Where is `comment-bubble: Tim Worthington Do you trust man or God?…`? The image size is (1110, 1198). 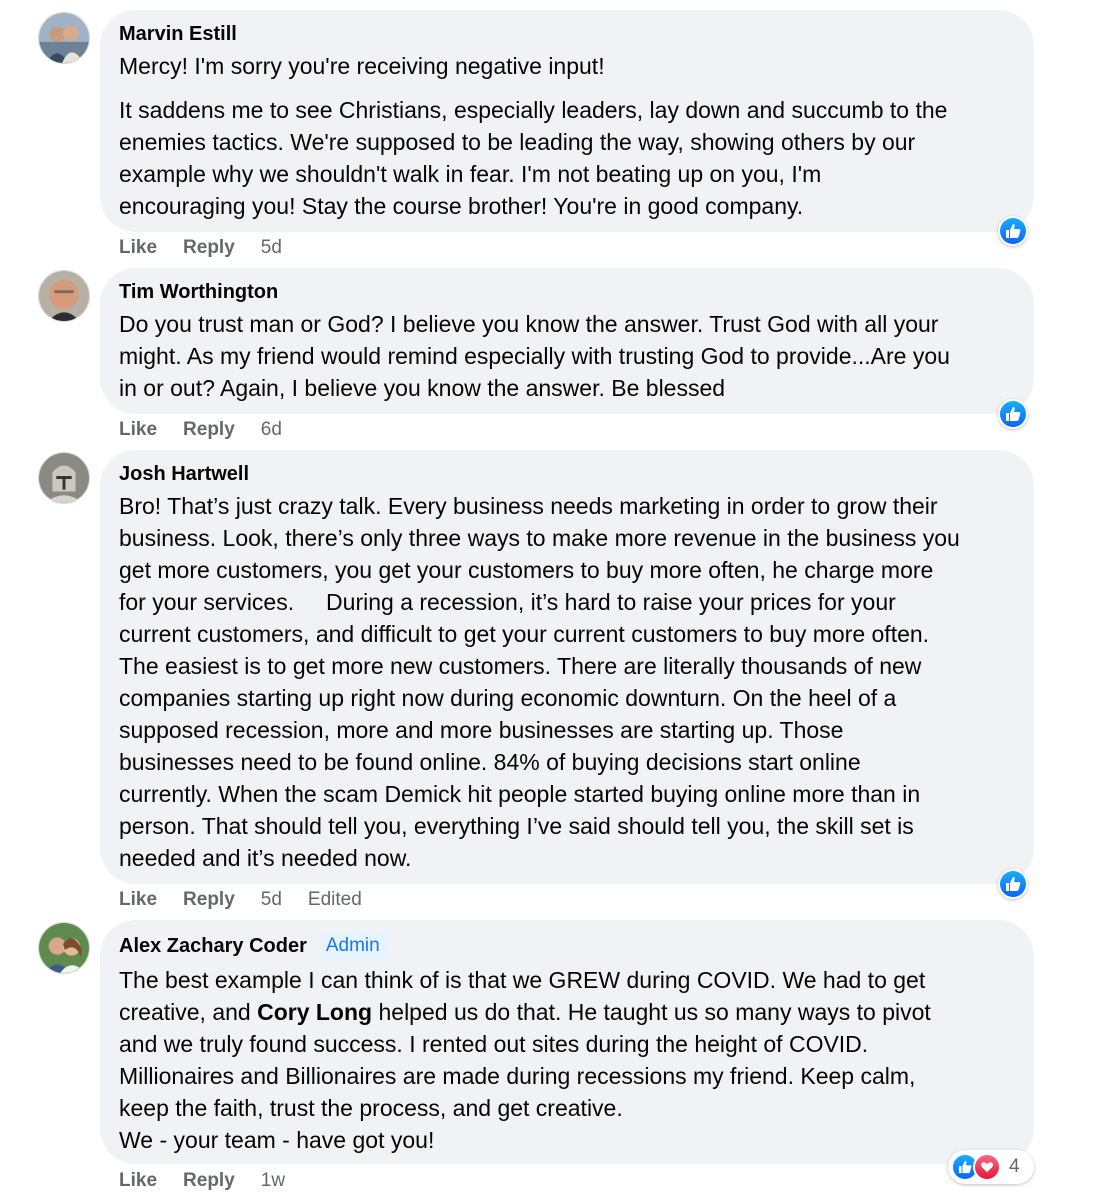 comment-bubble: Tim Worthington Do you trust man or God?… is located at coordinates (567, 341).